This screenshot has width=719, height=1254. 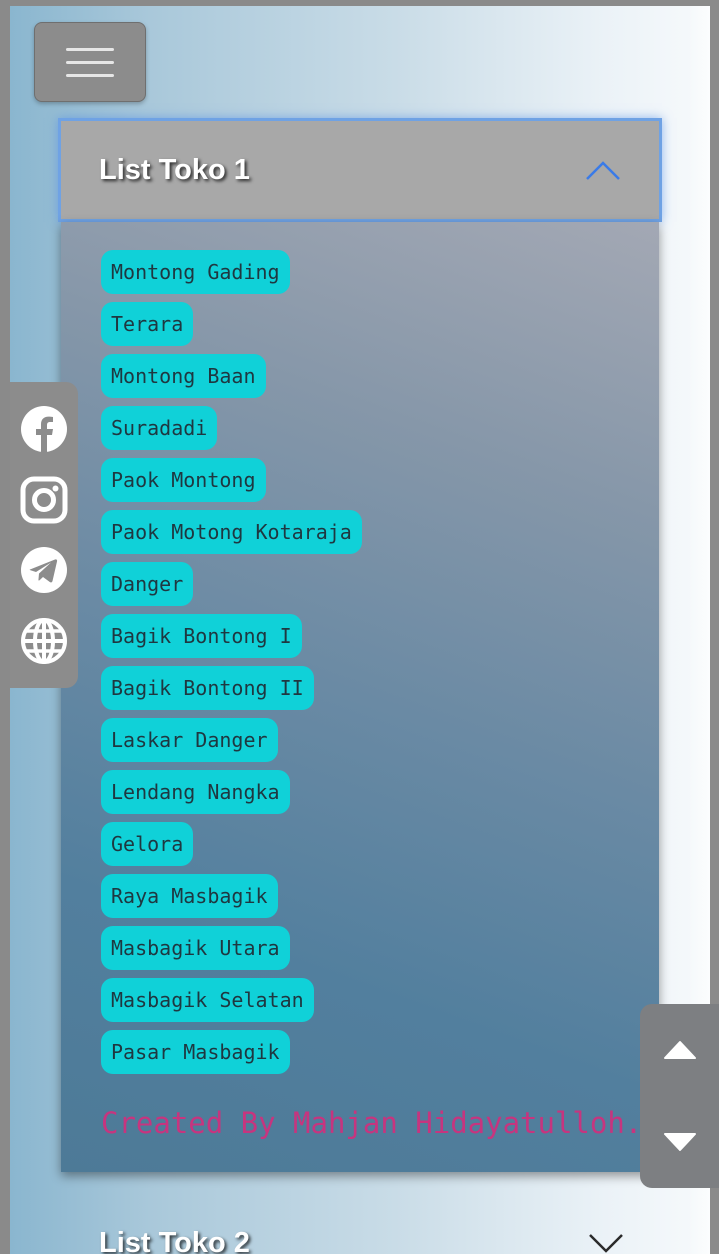 I want to click on globe-icon, so click(x=44, y=641).